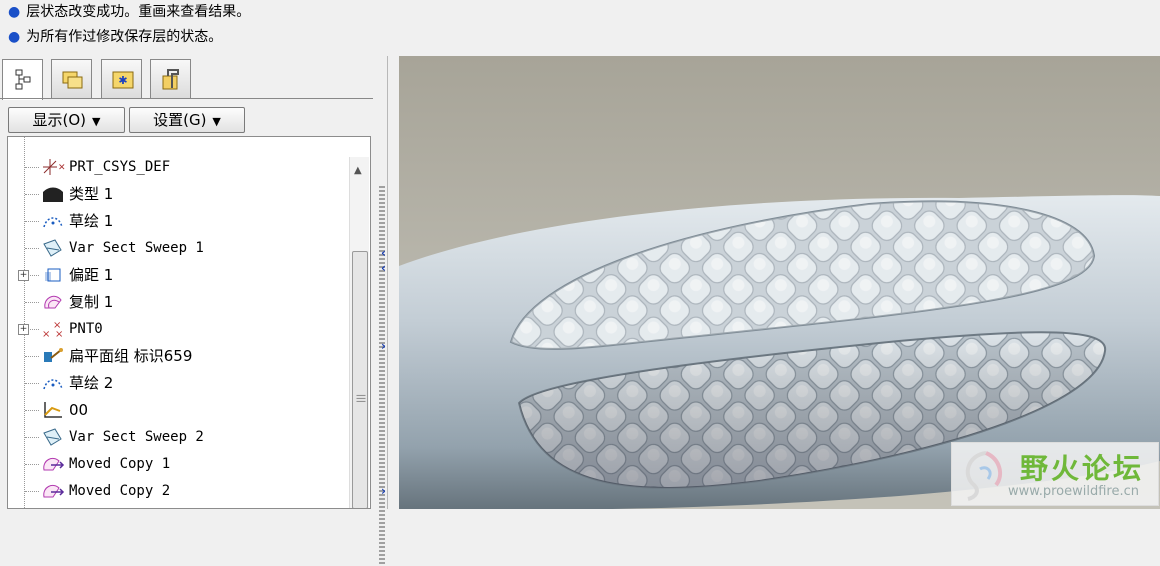 The height and width of the screenshot is (566, 1160). What do you see at coordinates (53, 302) in the screenshot?
I see `copy-icon` at bounding box center [53, 302].